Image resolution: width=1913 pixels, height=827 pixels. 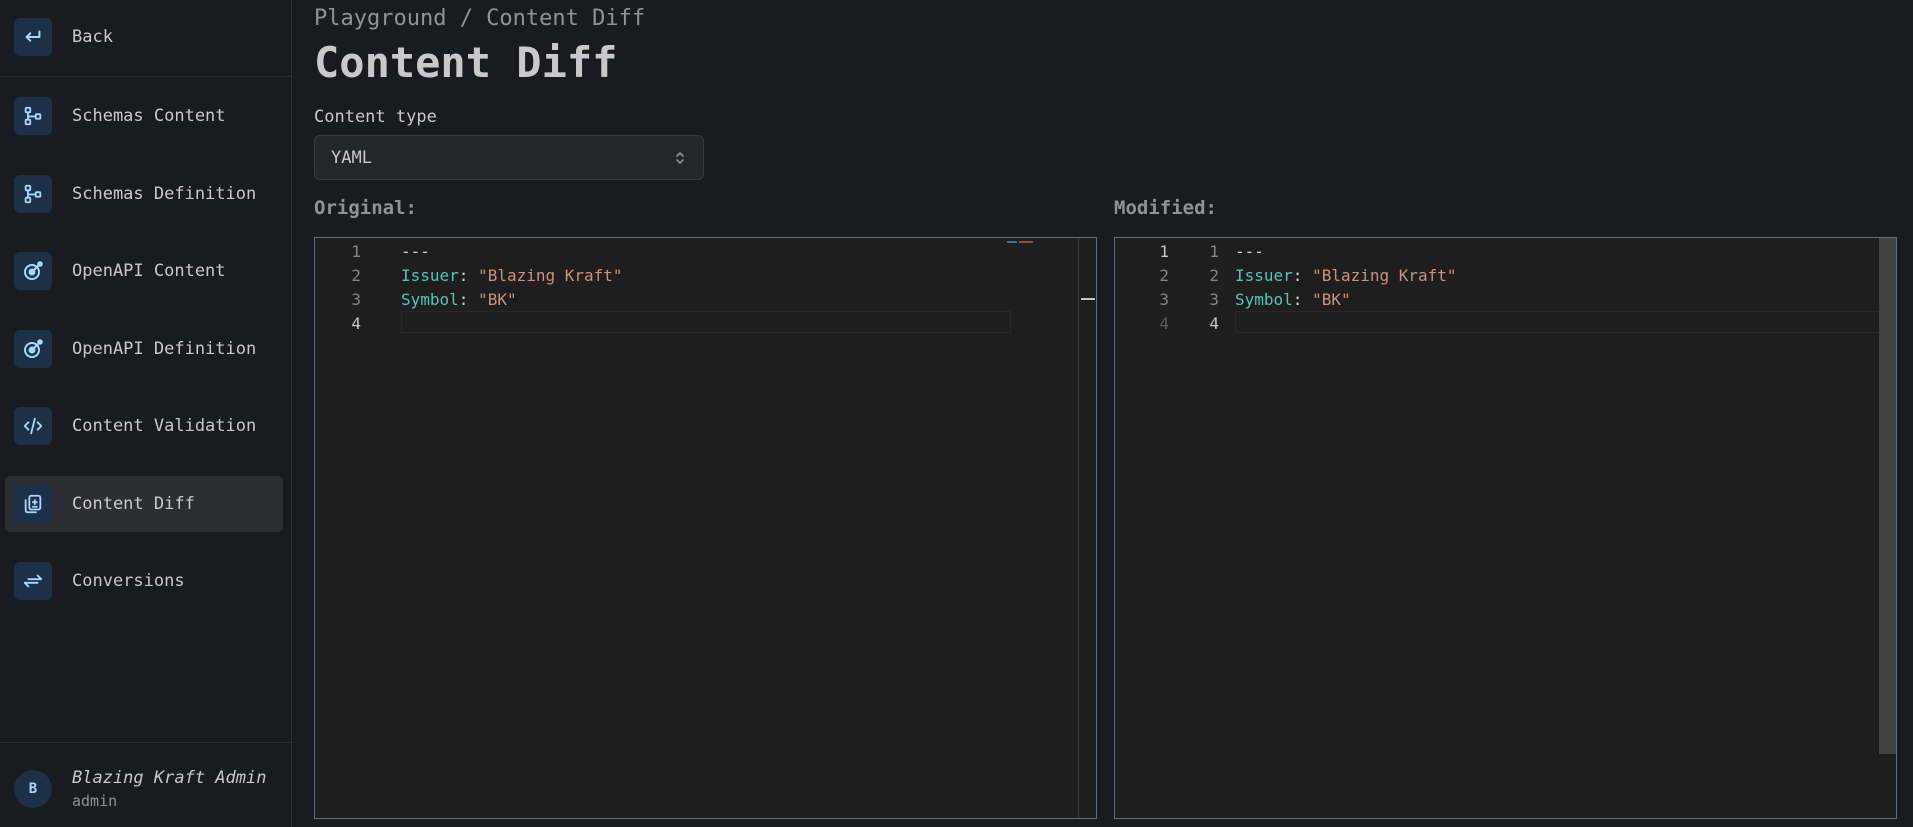 What do you see at coordinates (149, 271) in the screenshot?
I see `sidebar-item-label: OpenAPI Content` at bounding box center [149, 271].